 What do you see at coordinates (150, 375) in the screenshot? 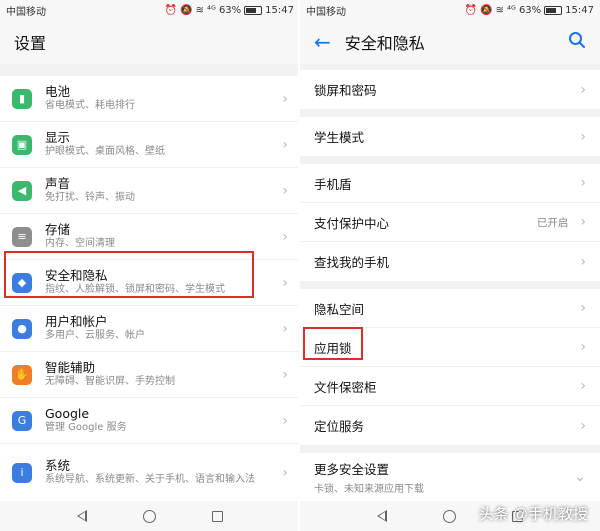
I see `settings-item: ✋ 智能辅助 无障碍、智能识屏、手势控制 ›` at bounding box center [150, 375].